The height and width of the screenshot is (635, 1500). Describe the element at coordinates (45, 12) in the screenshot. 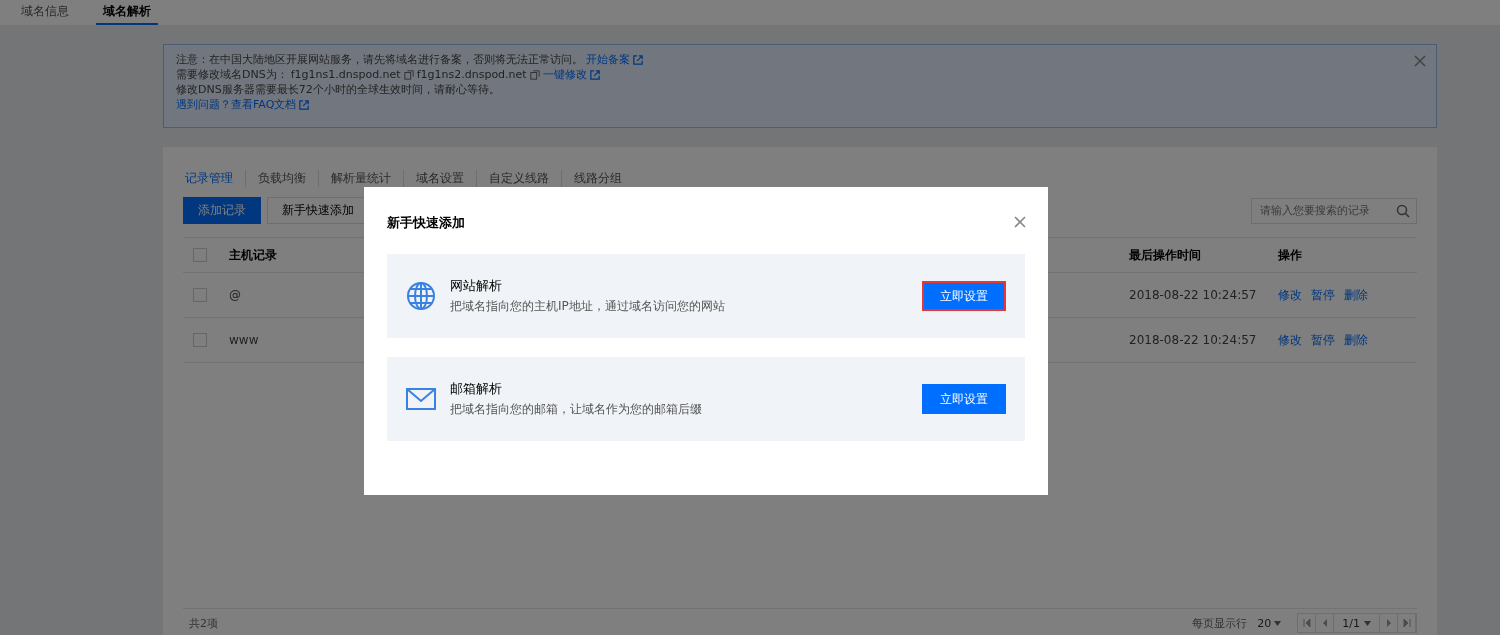

I see `nav-tab: 域名信息` at that location.